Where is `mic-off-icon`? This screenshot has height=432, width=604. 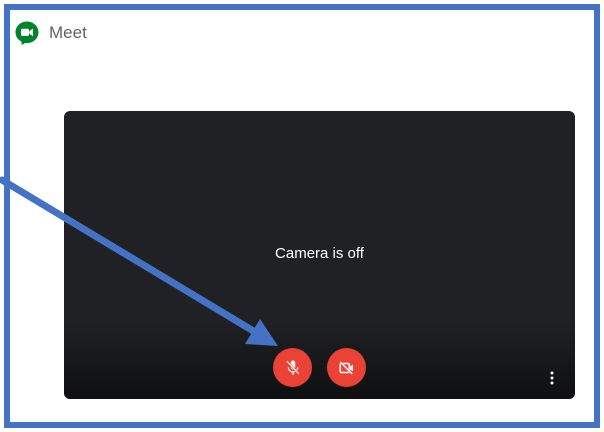
mic-off-icon is located at coordinates (292, 367).